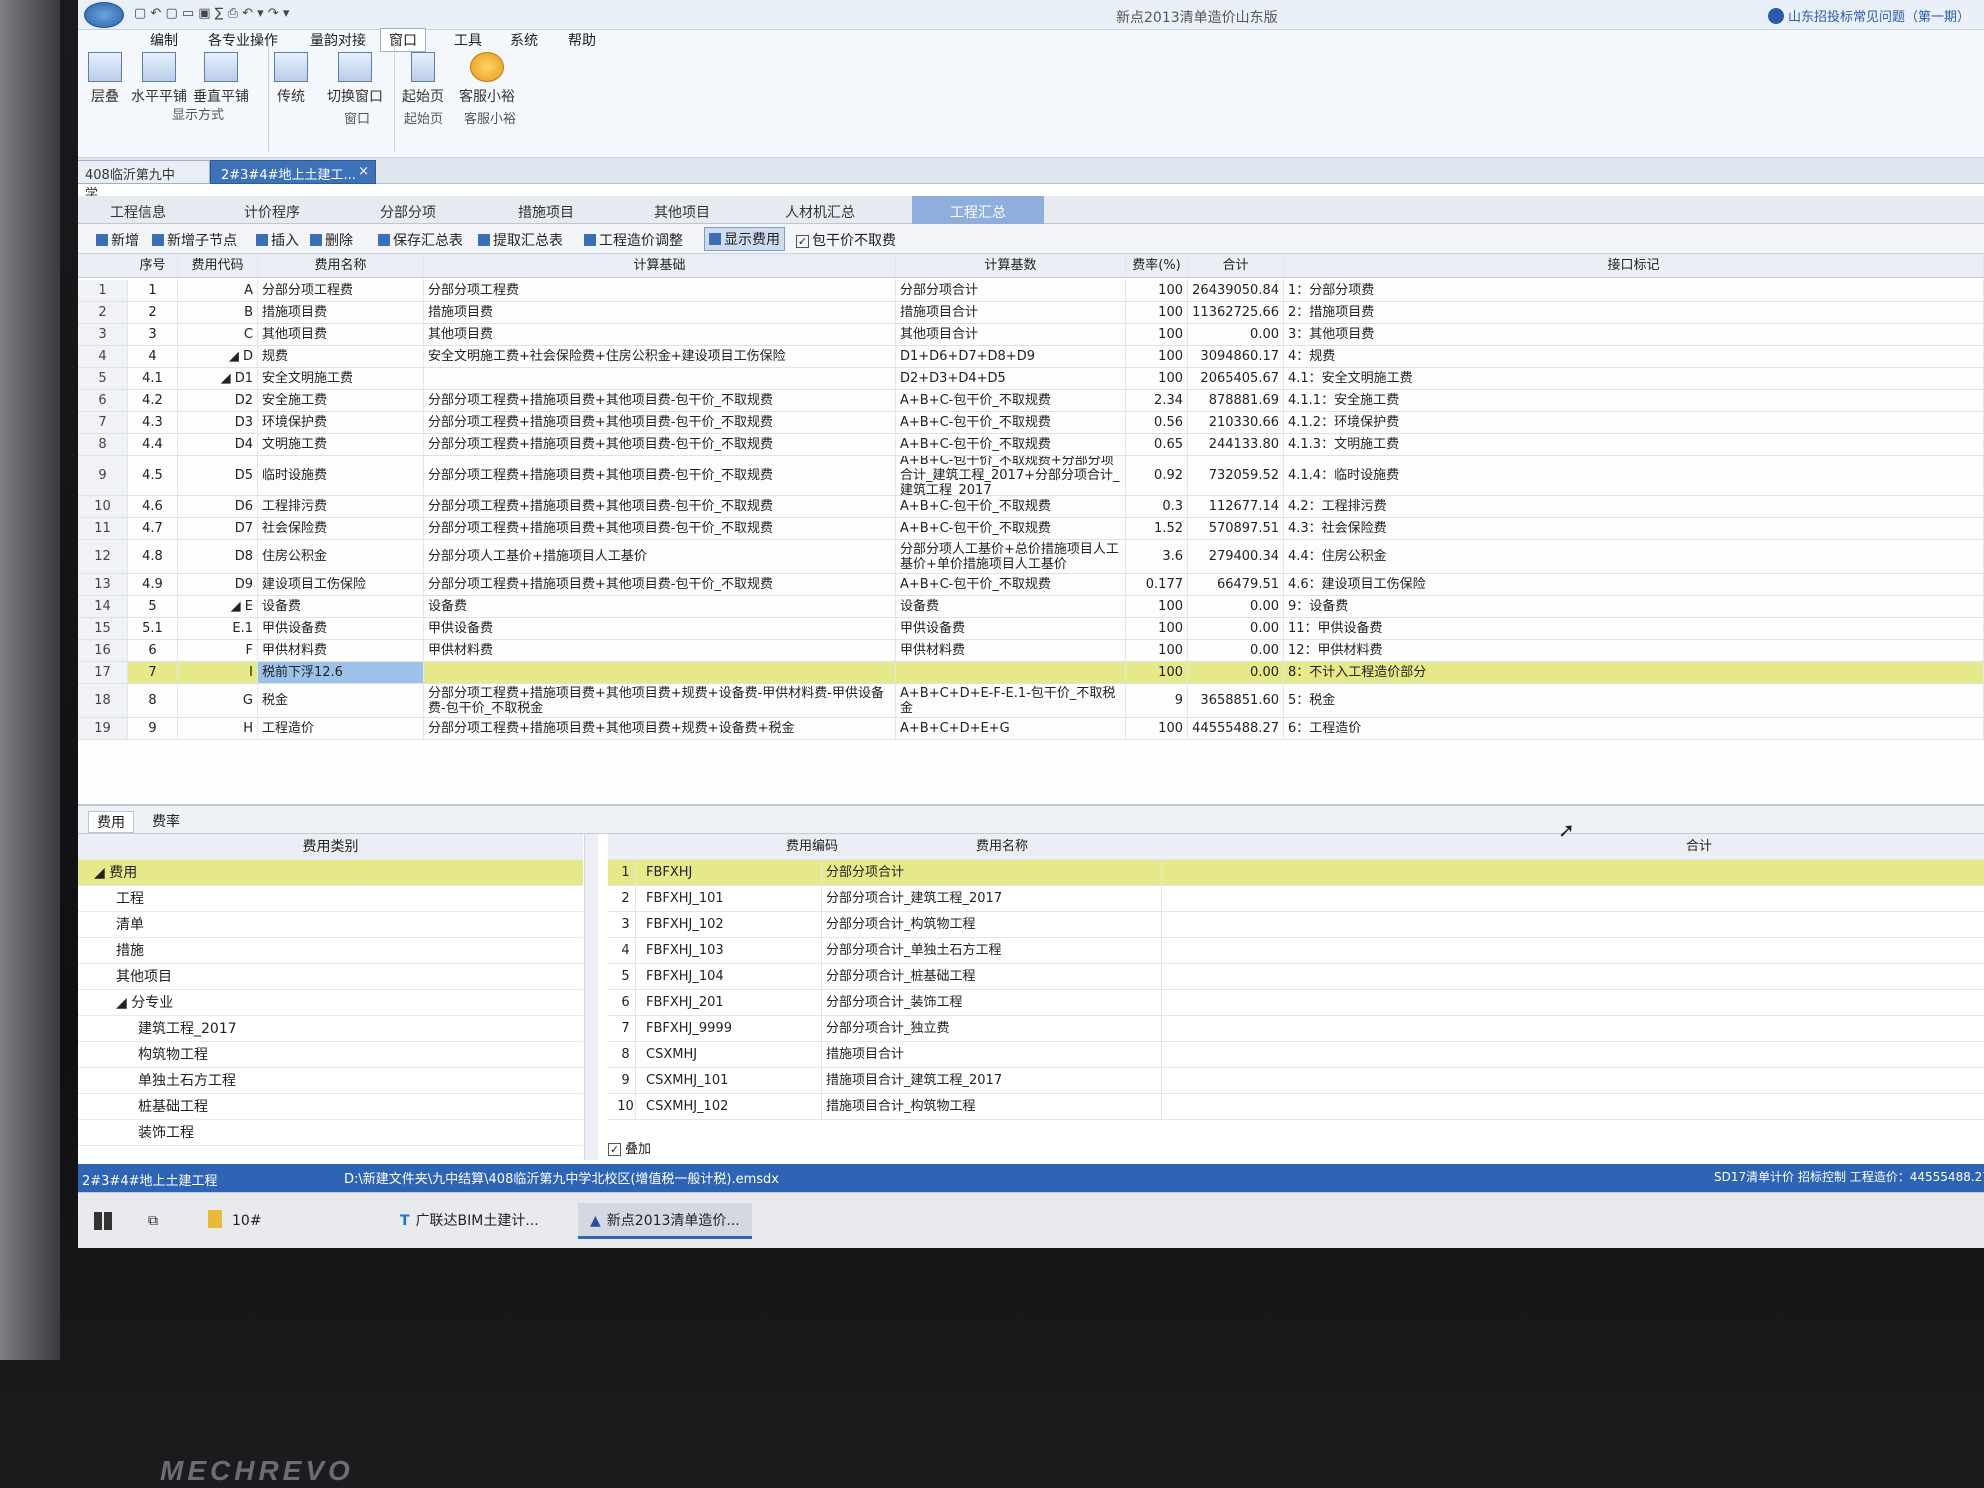 The image size is (1984, 1488). Describe the element at coordinates (1011, 650) in the screenshot. I see `cell-base: 甲供材料费` at that location.